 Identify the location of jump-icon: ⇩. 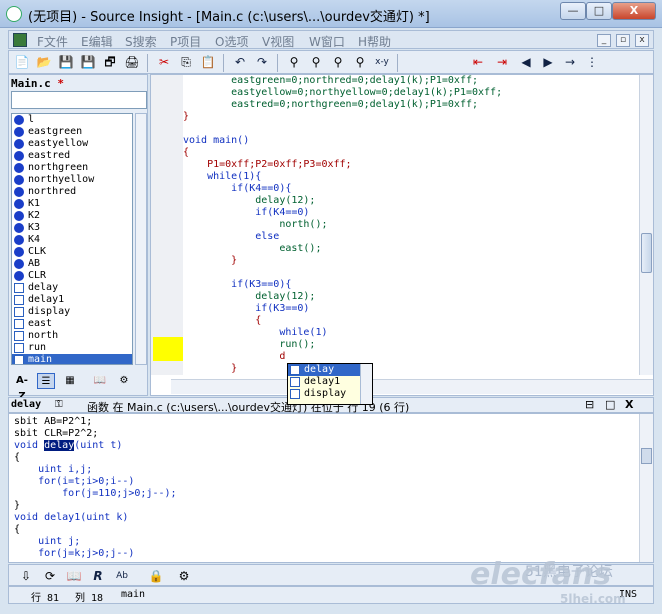
(26, 576).